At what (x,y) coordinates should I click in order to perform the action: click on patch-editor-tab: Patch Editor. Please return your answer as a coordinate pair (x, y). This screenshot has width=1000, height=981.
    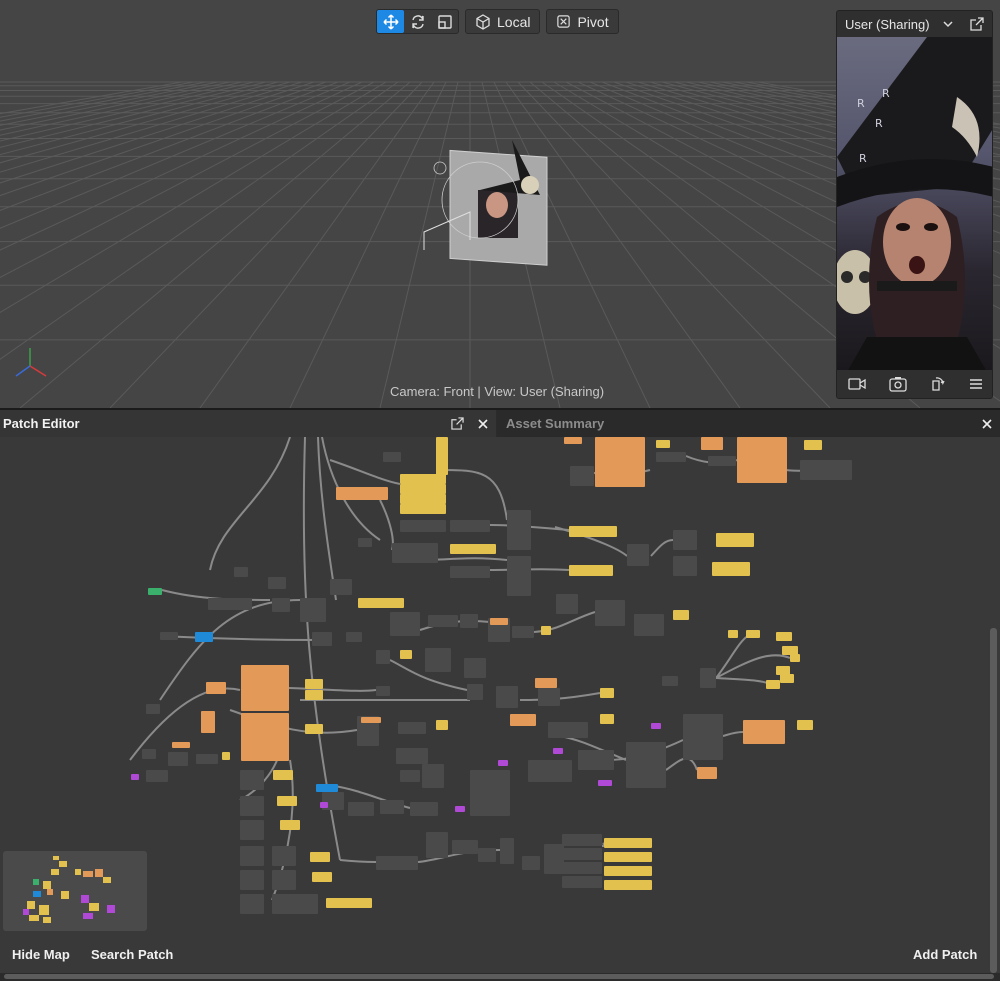
    Looking at the image, I should click on (248, 423).